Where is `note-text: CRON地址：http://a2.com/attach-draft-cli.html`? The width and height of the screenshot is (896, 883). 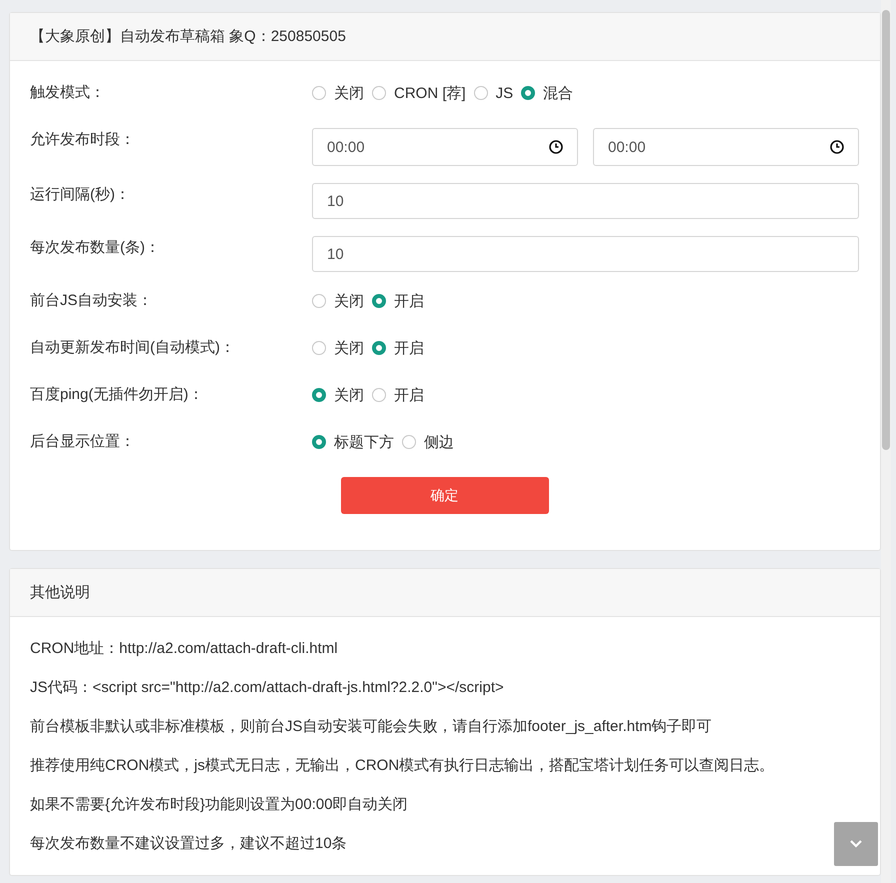
note-text: CRON地址：http://a2.com/attach-draft-cli.html is located at coordinates (184, 649).